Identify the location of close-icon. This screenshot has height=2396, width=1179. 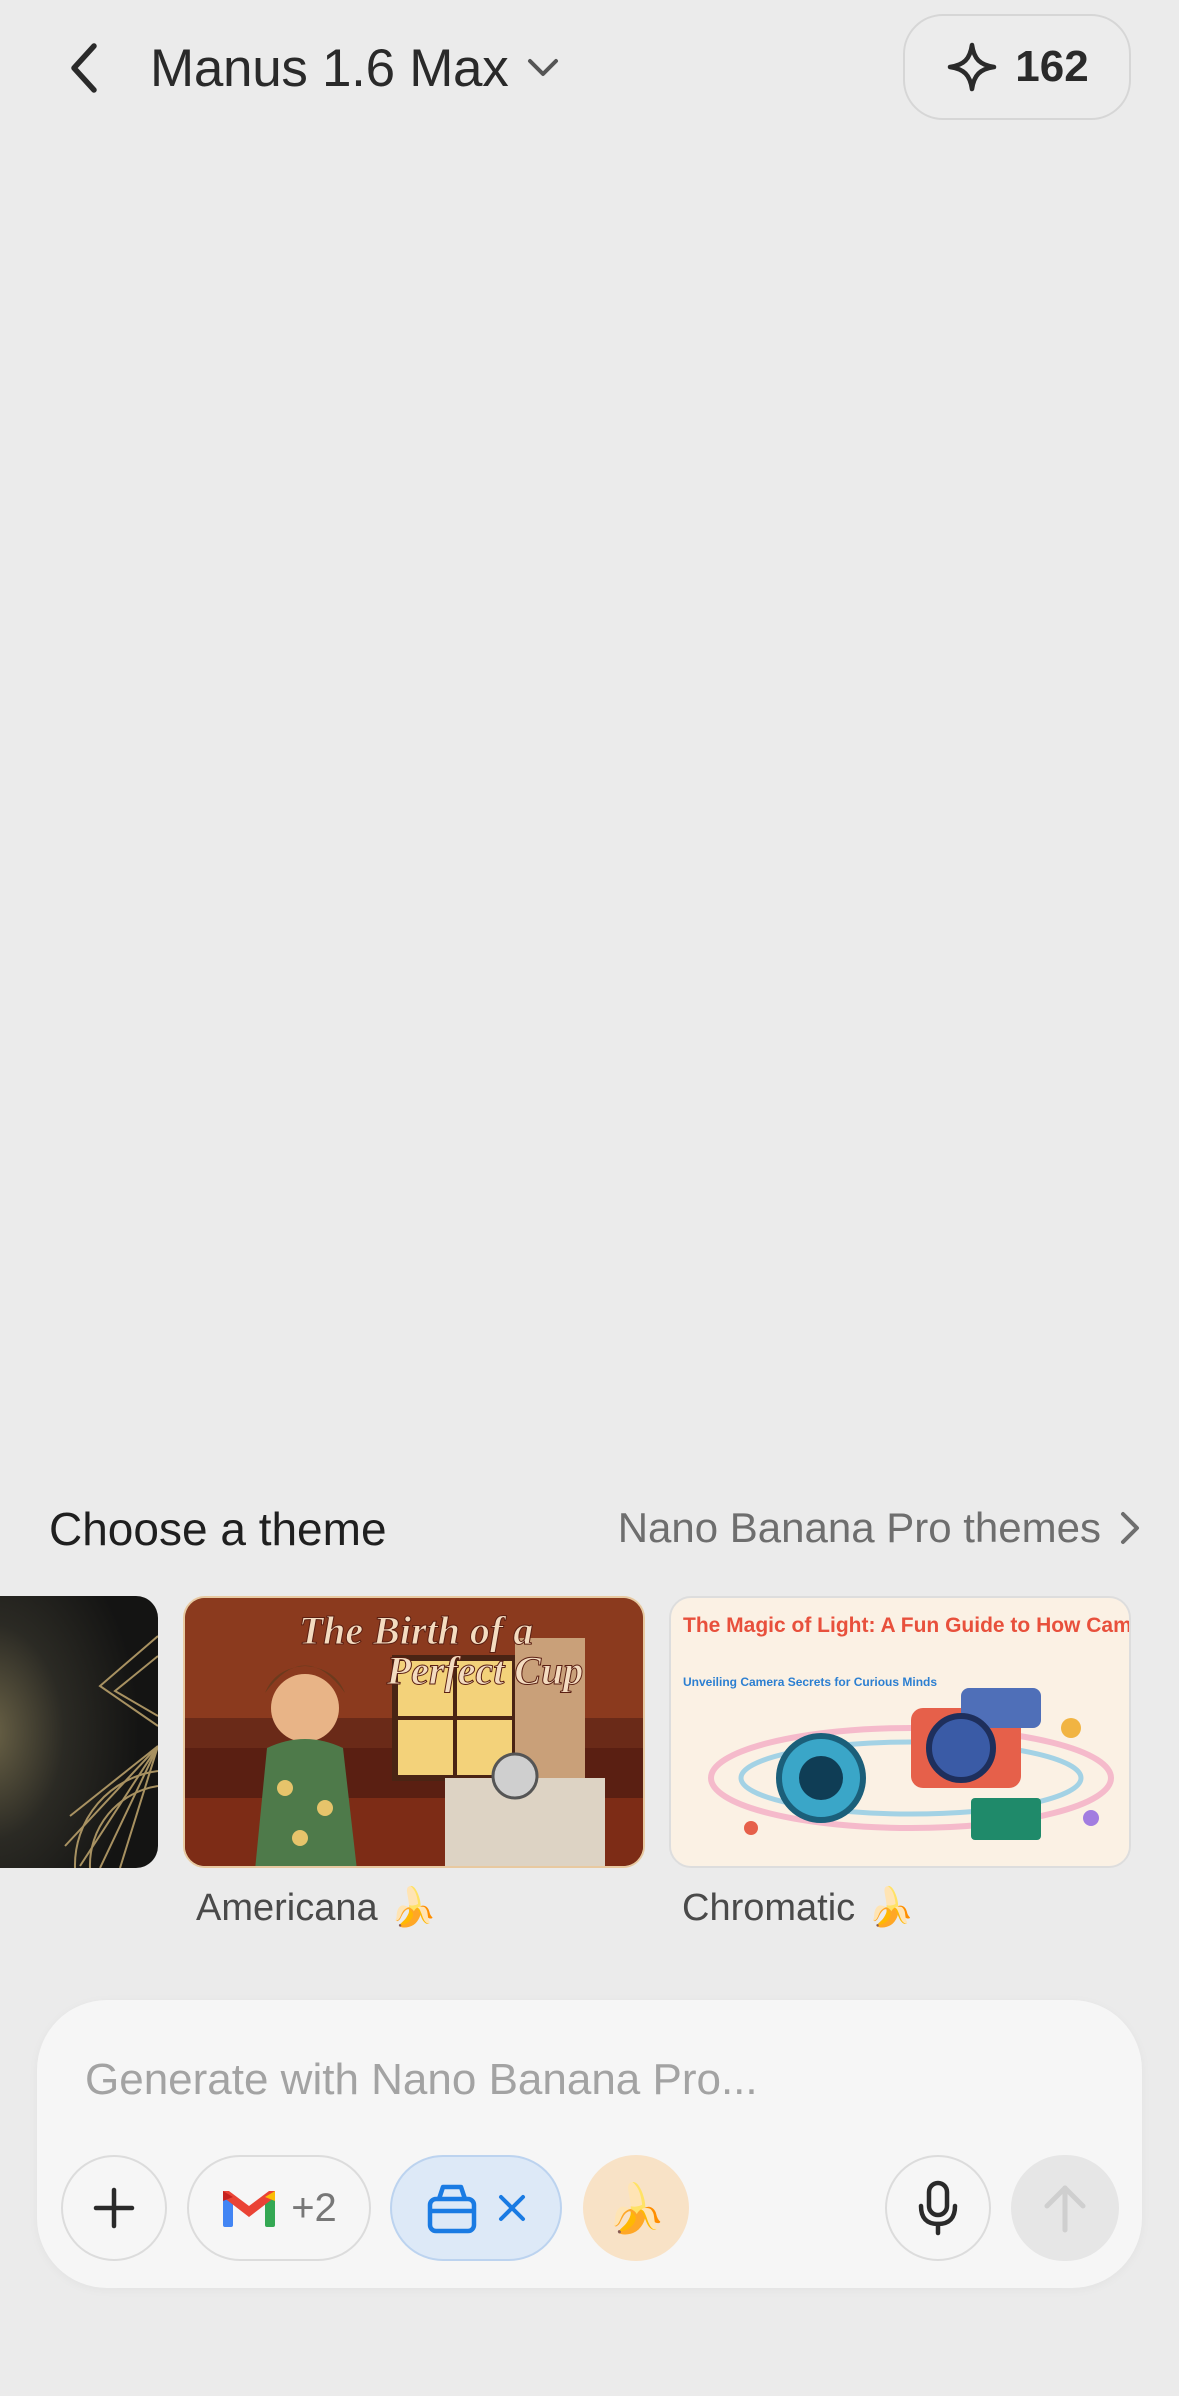
(512, 2208).